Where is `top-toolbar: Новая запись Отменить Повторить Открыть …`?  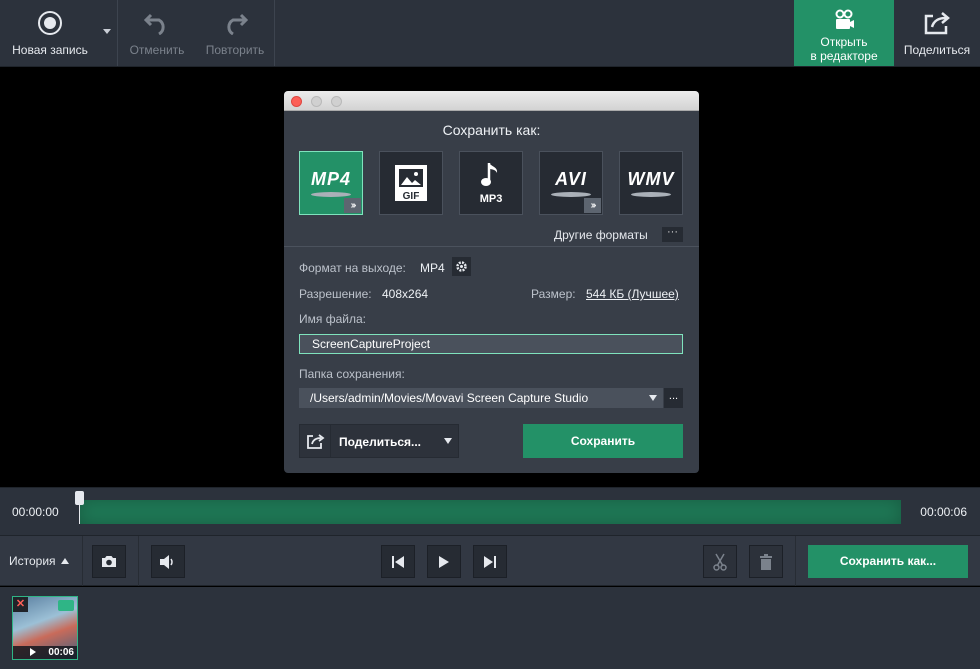
top-toolbar: Новая запись Отменить Повторить Открыть … is located at coordinates (490, 33).